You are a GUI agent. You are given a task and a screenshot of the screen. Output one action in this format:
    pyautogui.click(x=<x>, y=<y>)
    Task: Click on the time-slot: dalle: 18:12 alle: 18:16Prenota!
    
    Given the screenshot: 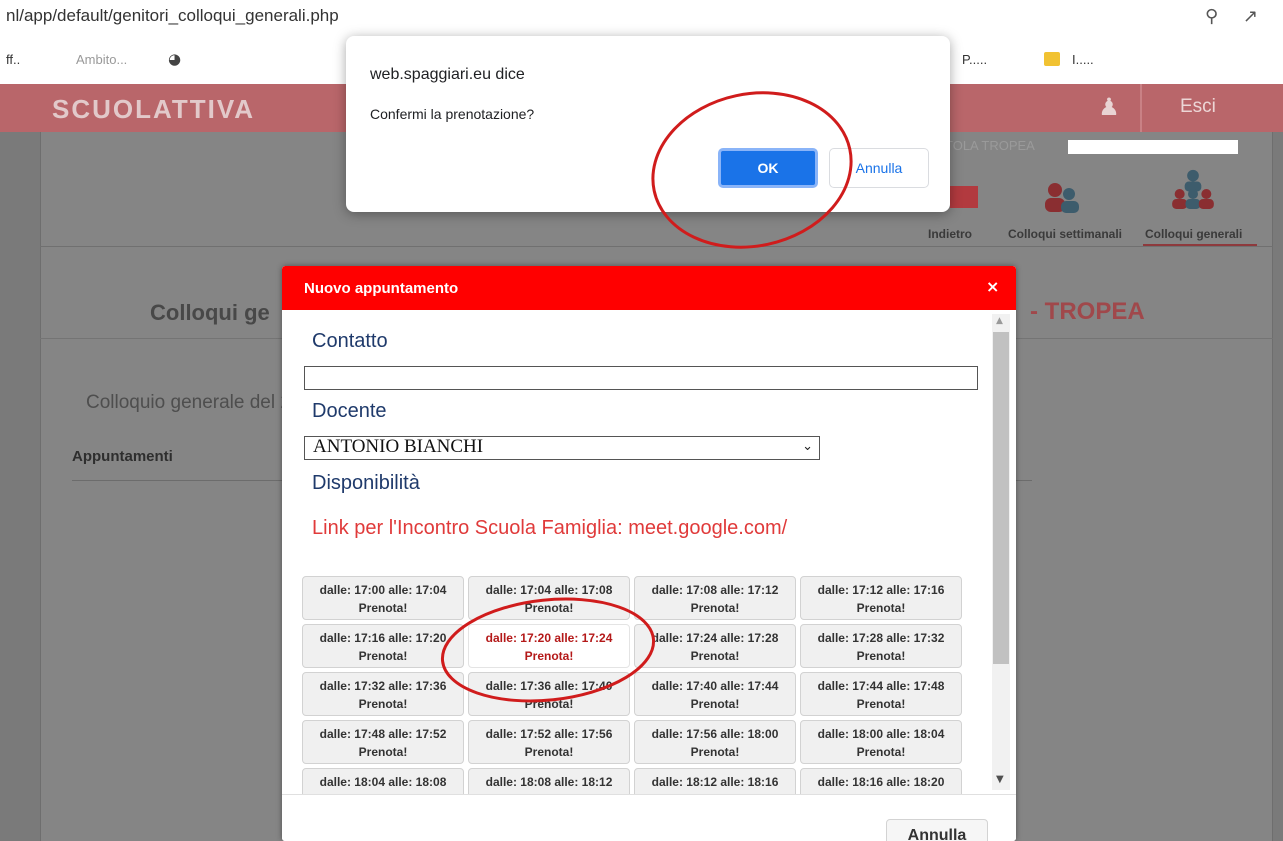 What is the action you would take?
    pyautogui.click(x=715, y=781)
    